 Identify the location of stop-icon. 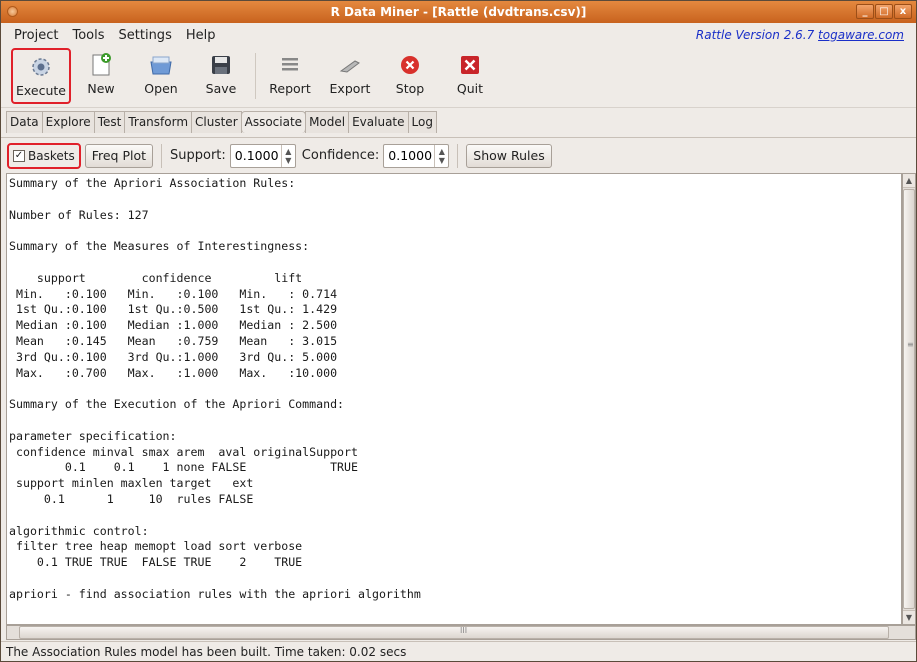
(410, 65).